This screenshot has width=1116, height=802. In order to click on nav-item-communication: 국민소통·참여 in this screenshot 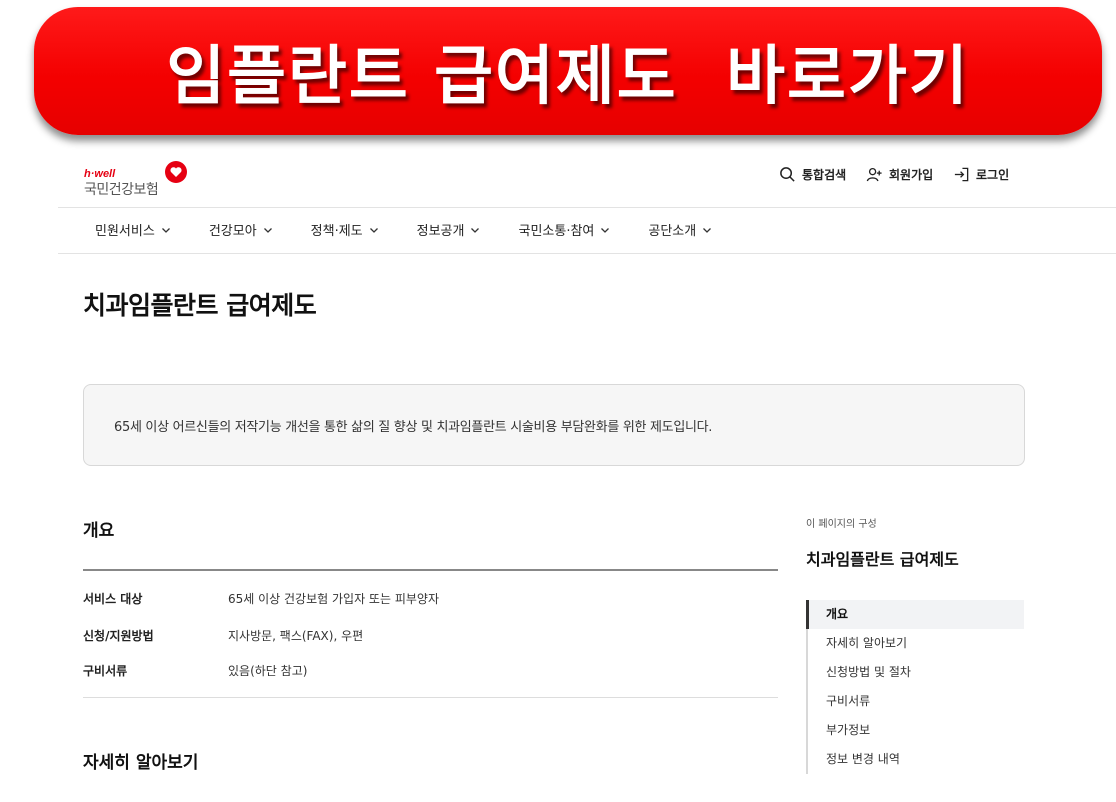, I will do `click(564, 229)`.